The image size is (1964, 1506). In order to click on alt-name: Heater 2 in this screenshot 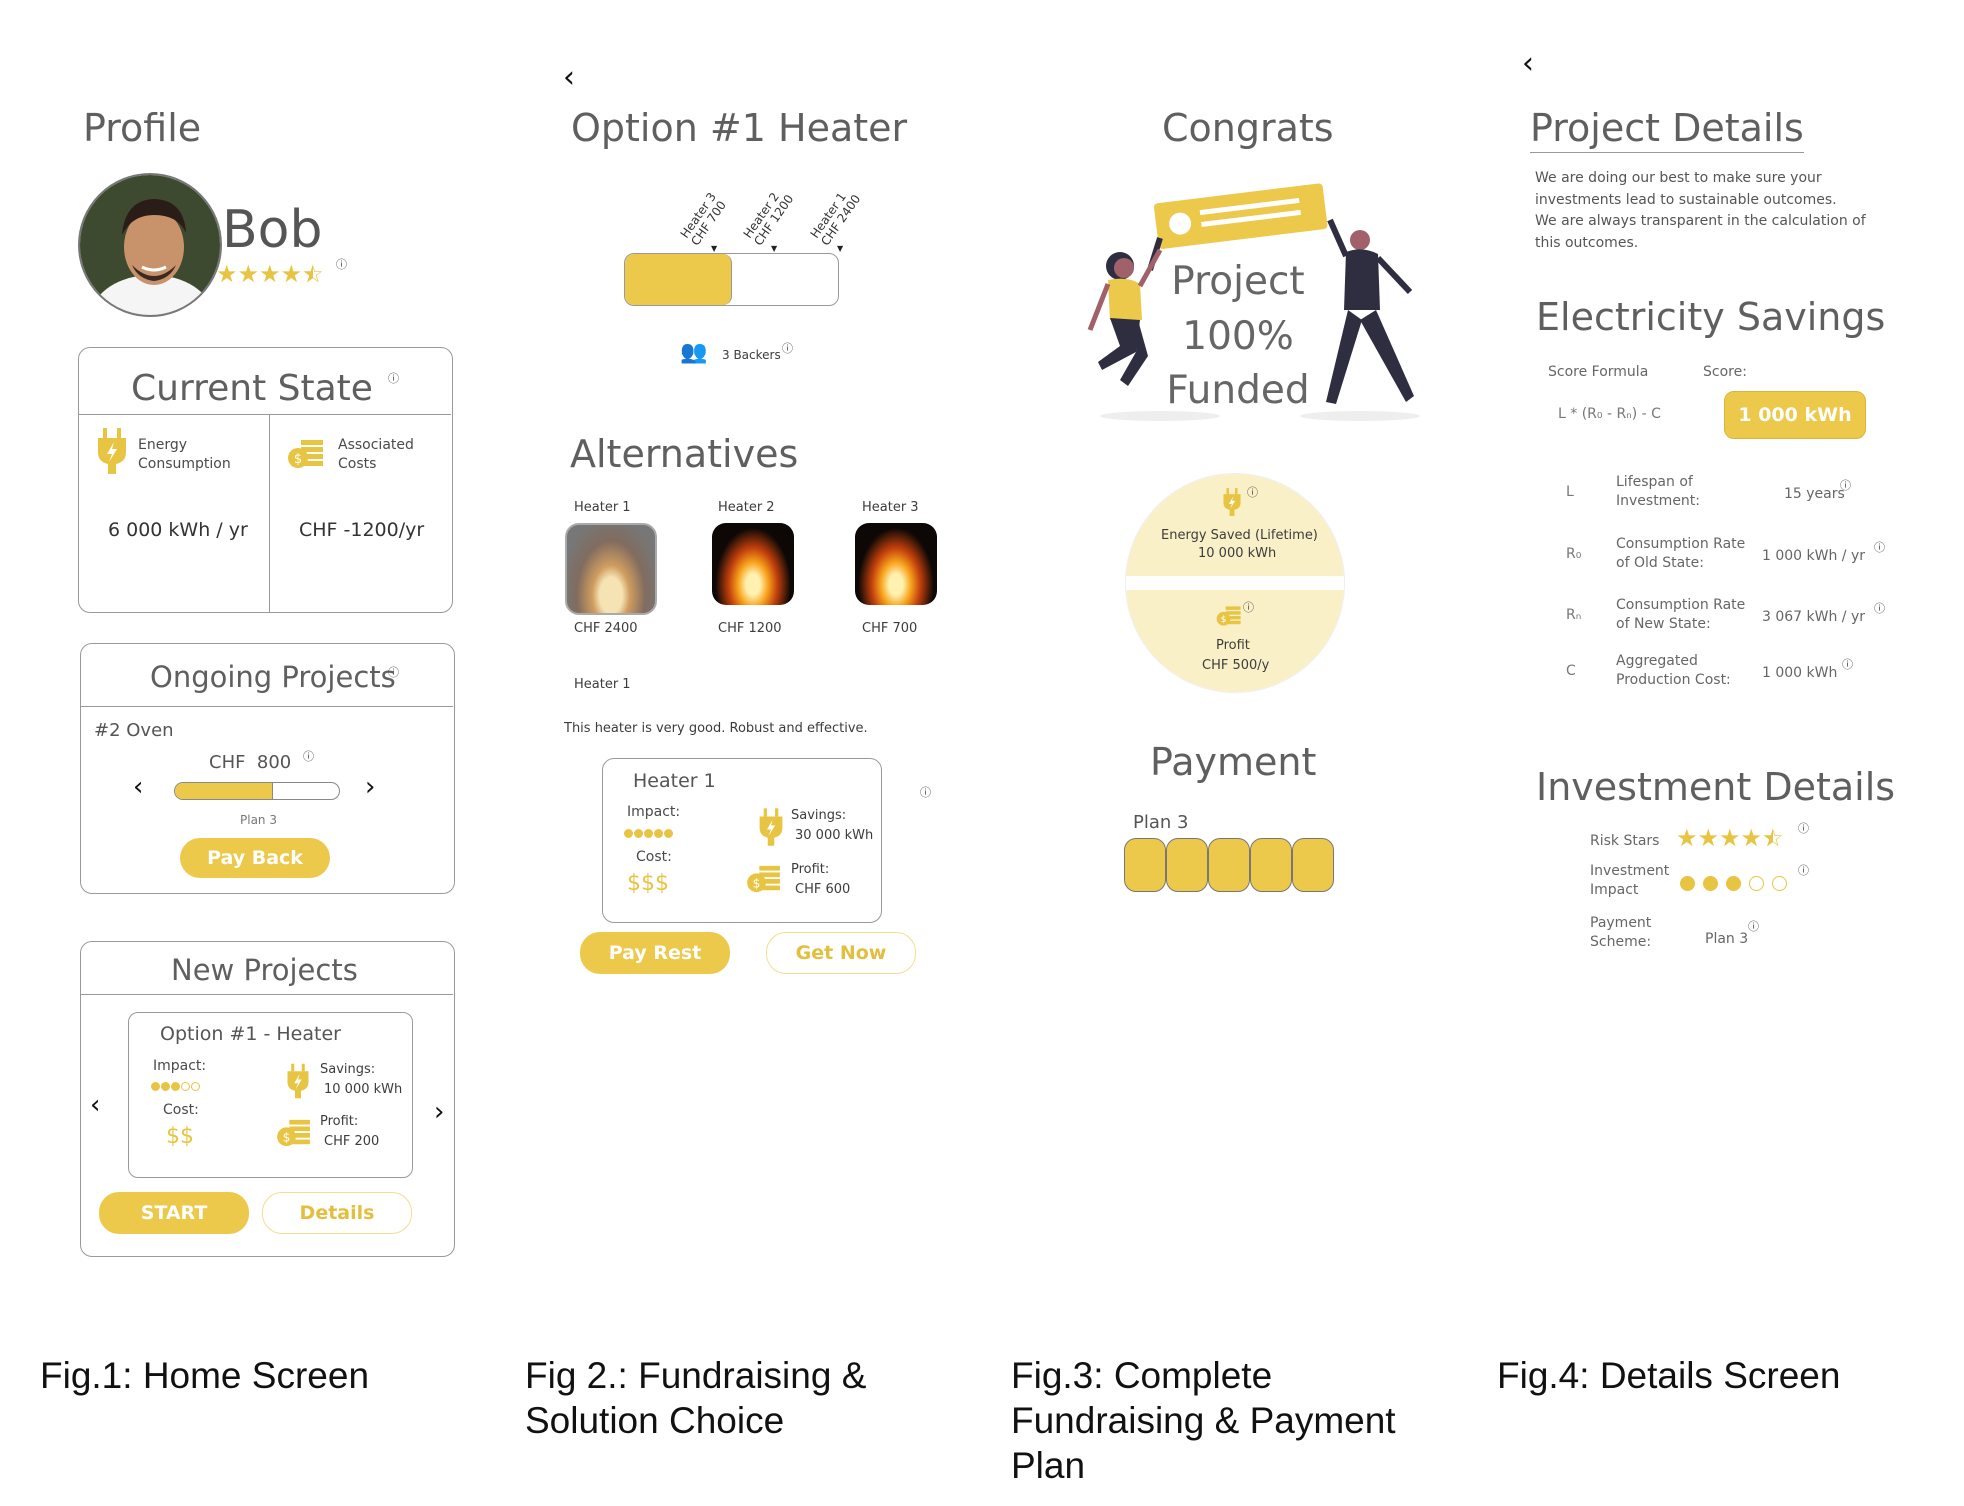, I will do `click(746, 507)`.